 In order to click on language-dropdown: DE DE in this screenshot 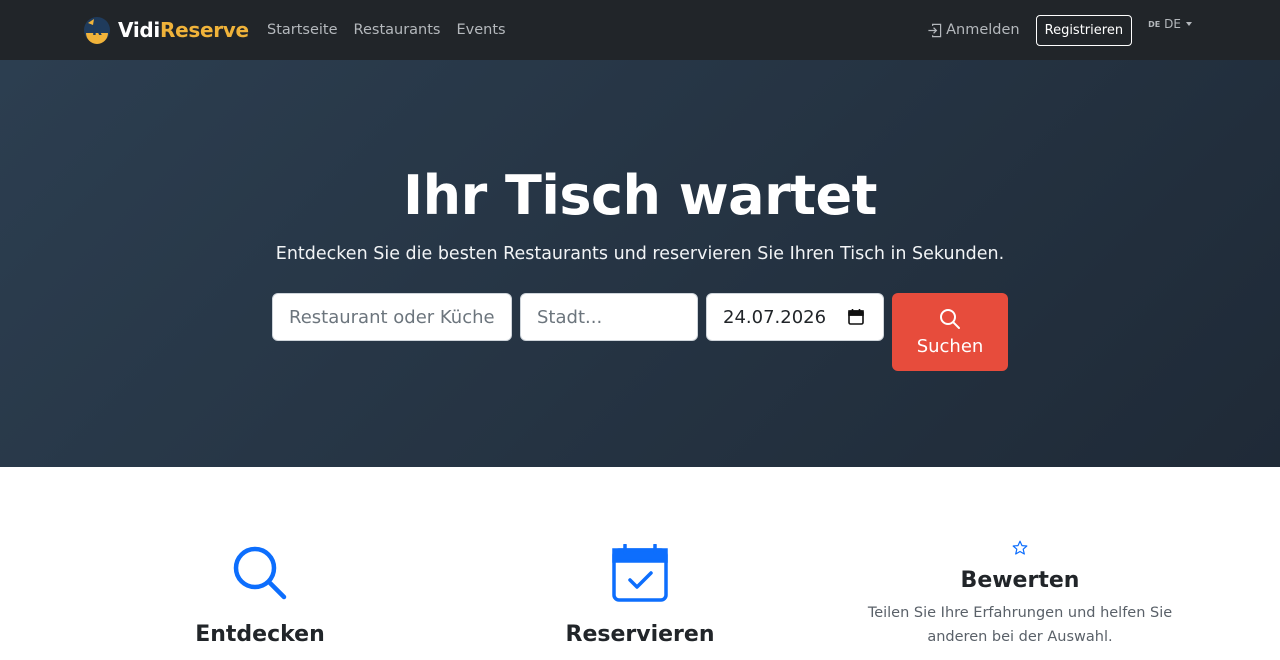, I will do `click(1170, 24)`.